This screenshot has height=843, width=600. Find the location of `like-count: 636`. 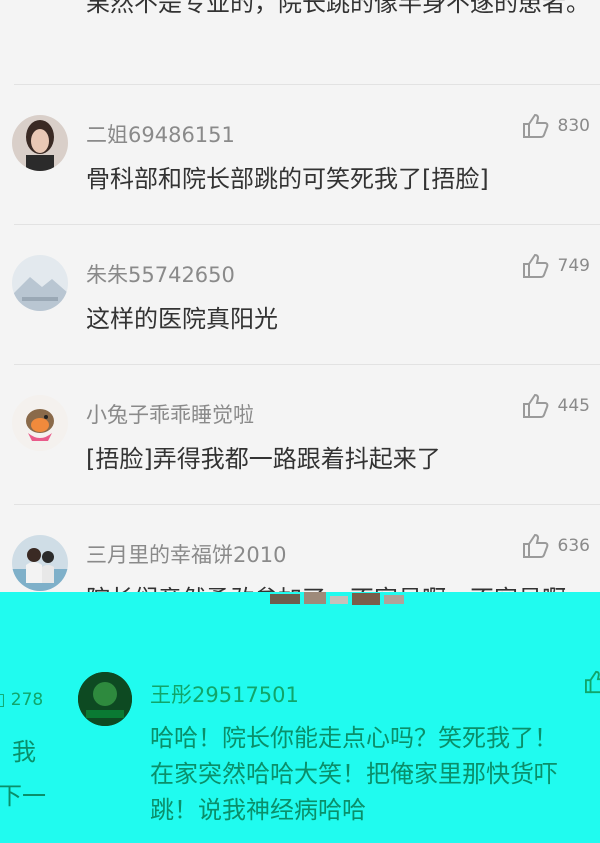

like-count: 636 is located at coordinates (573, 546).